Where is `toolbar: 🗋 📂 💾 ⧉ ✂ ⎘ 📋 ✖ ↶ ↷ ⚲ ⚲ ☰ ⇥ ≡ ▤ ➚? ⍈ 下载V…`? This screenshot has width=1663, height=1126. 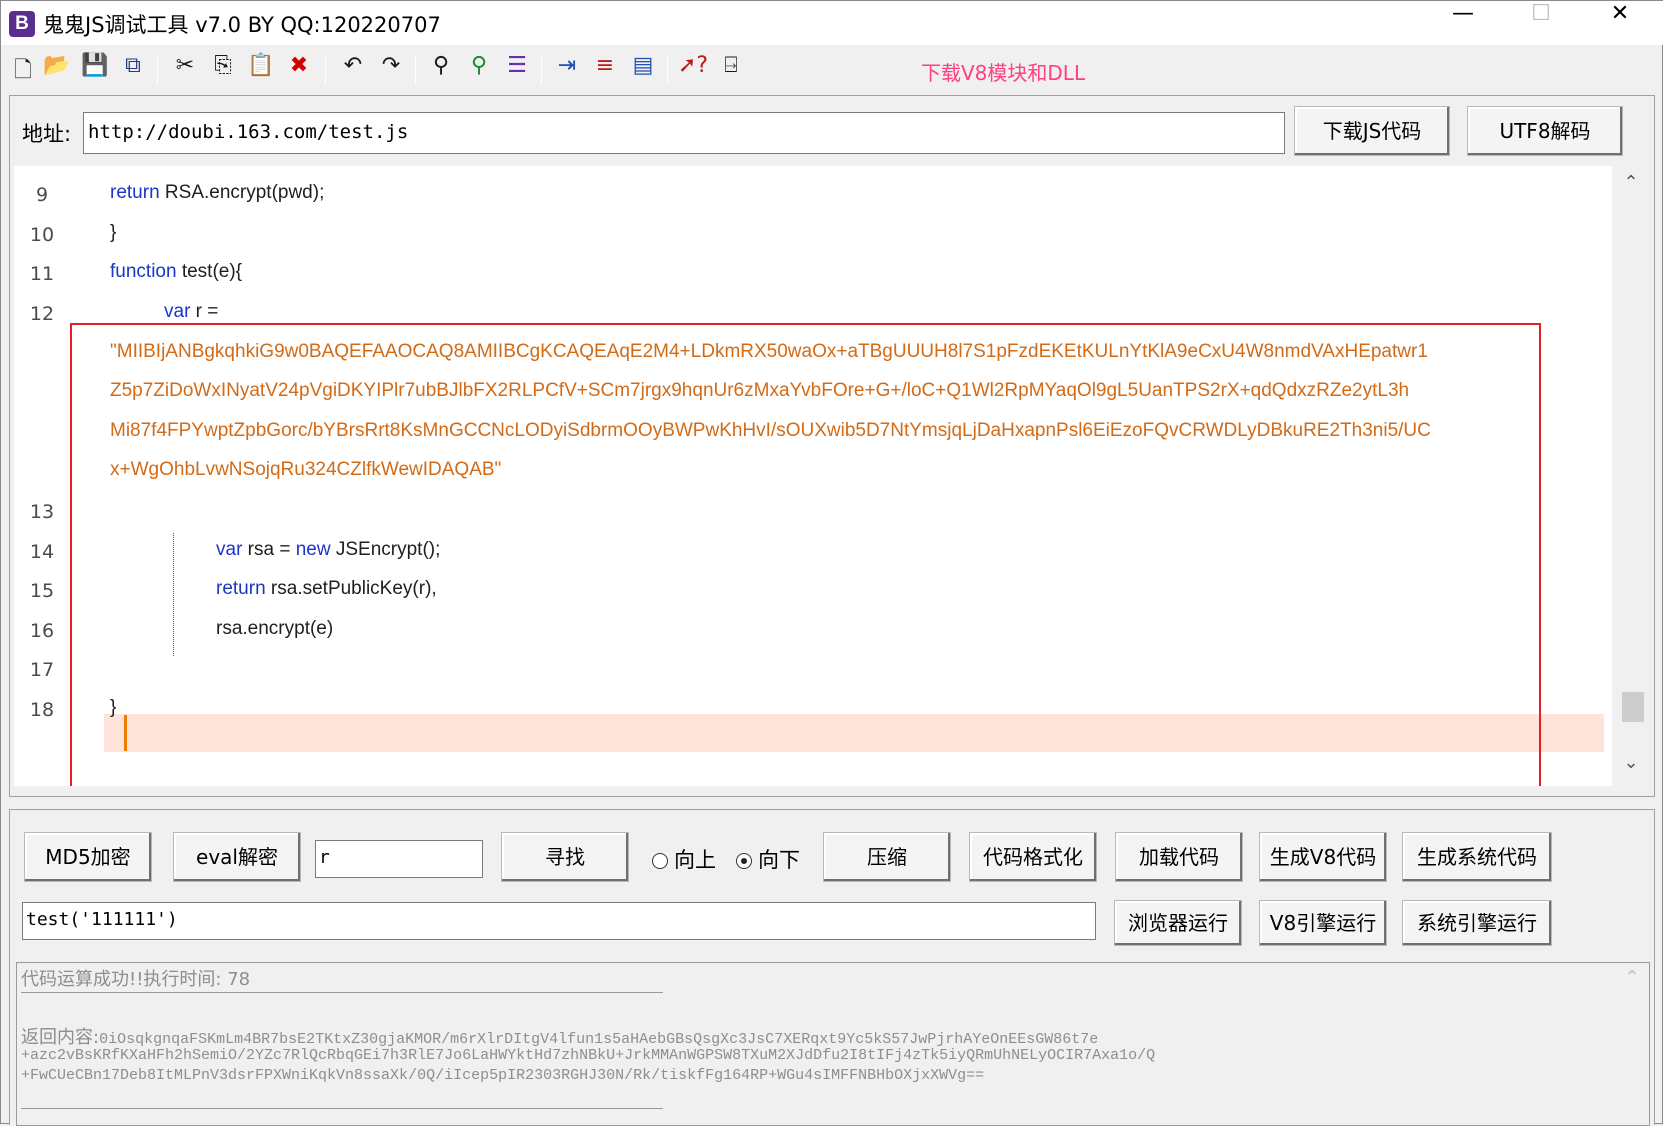 toolbar: 🗋 📂 💾 ⧉ ✂ ⎘ 📋 ✖ ↶ ↷ ⚲ ⚲ ☰ ⇥ ≡ ▤ ➚? ⍈ 下载V… is located at coordinates (832, 71).